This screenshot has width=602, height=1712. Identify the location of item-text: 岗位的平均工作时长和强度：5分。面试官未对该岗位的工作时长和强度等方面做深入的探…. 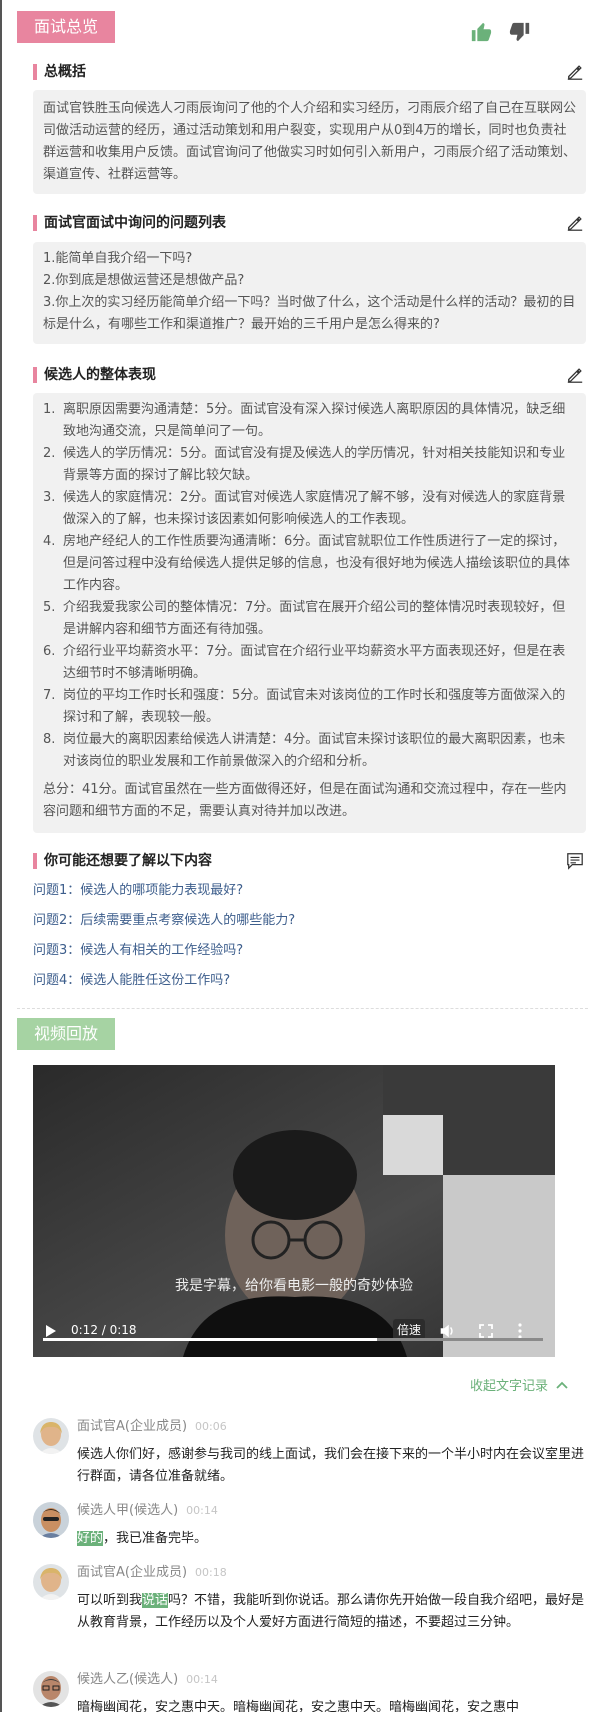
(314, 706).